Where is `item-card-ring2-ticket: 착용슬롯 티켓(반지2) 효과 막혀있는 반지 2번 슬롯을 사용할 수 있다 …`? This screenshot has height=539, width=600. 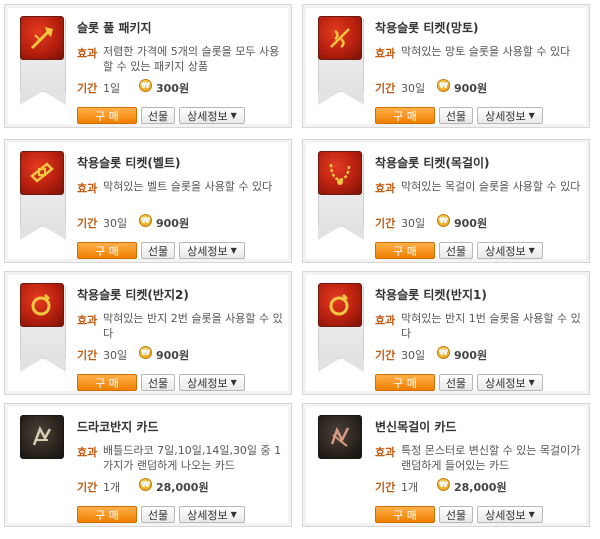
item-card-ring2-ticket: 착용슬롯 티켓(반지2) 효과 막혀있는 반지 2번 슬롯을 사용할 수 있다 … is located at coordinates (148, 333).